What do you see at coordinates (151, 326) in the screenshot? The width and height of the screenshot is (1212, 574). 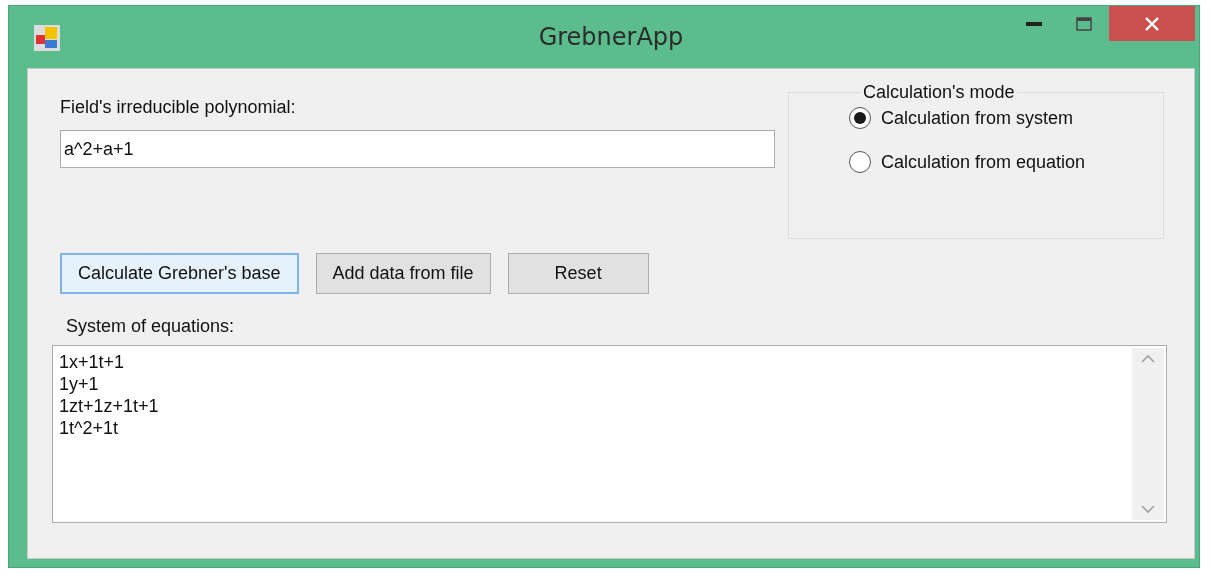 I see `field-label: System of equations:` at bounding box center [151, 326].